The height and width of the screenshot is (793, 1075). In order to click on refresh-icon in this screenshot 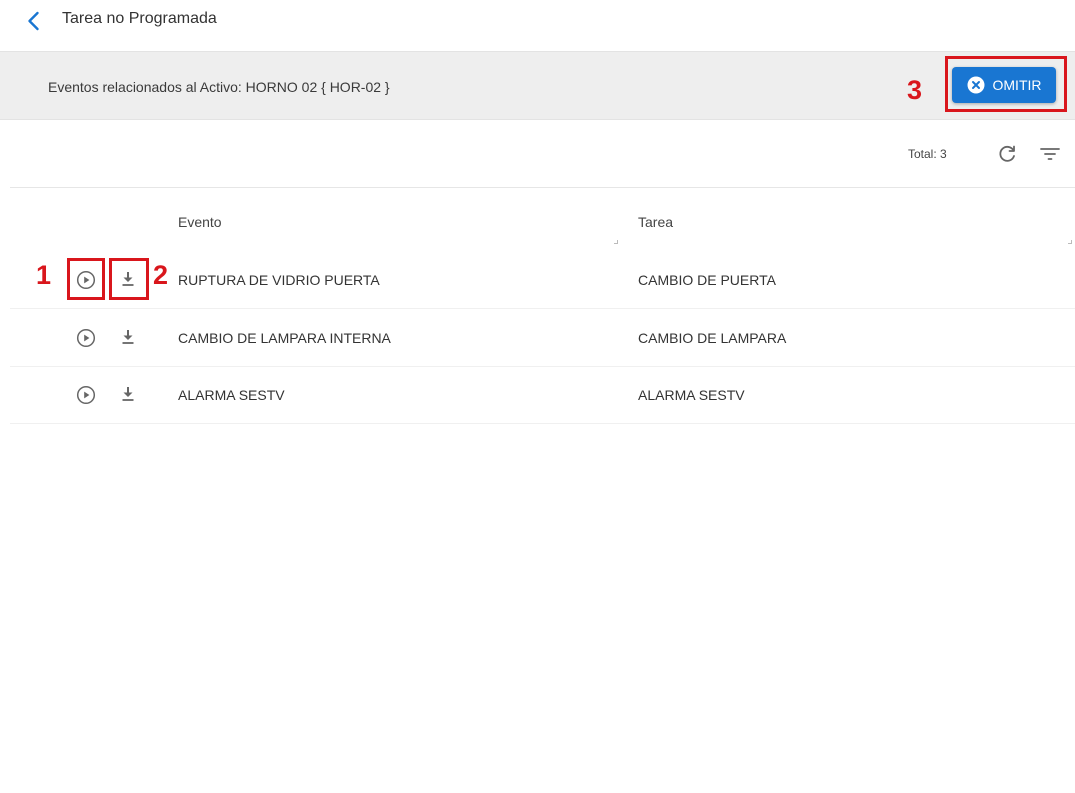, I will do `click(1007, 154)`.